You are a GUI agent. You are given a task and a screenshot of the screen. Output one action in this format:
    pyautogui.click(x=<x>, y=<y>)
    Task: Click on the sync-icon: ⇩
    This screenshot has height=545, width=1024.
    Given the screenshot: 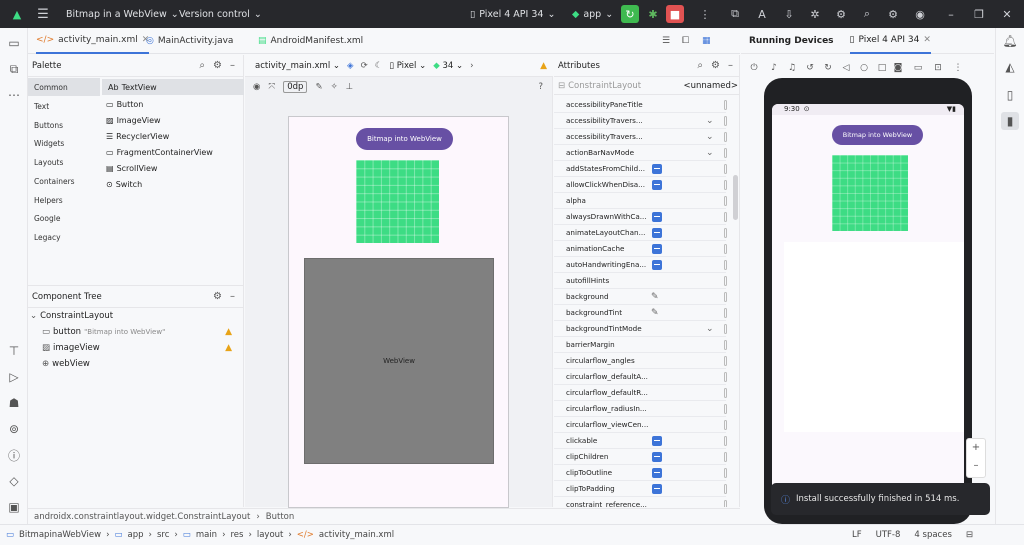 What is the action you would take?
    pyautogui.click(x=789, y=14)
    